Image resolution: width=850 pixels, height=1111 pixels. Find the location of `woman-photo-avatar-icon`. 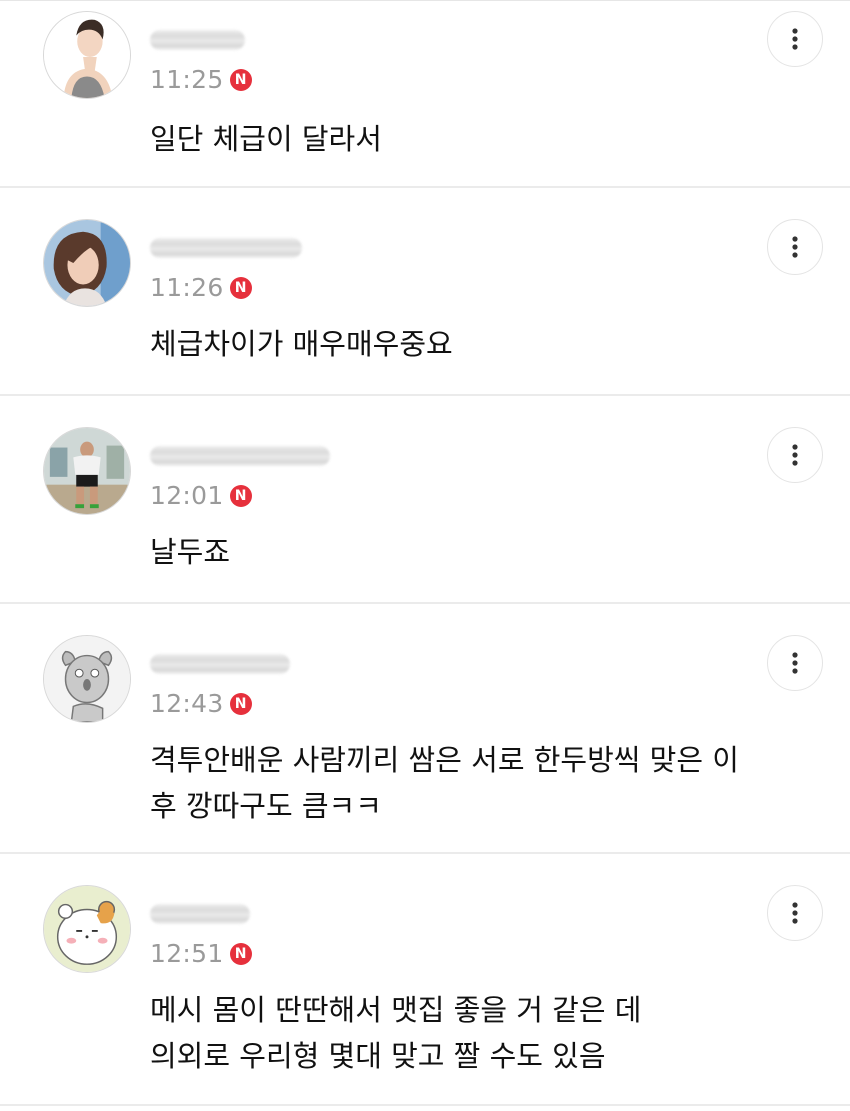

woman-photo-avatar-icon is located at coordinates (87, 263).